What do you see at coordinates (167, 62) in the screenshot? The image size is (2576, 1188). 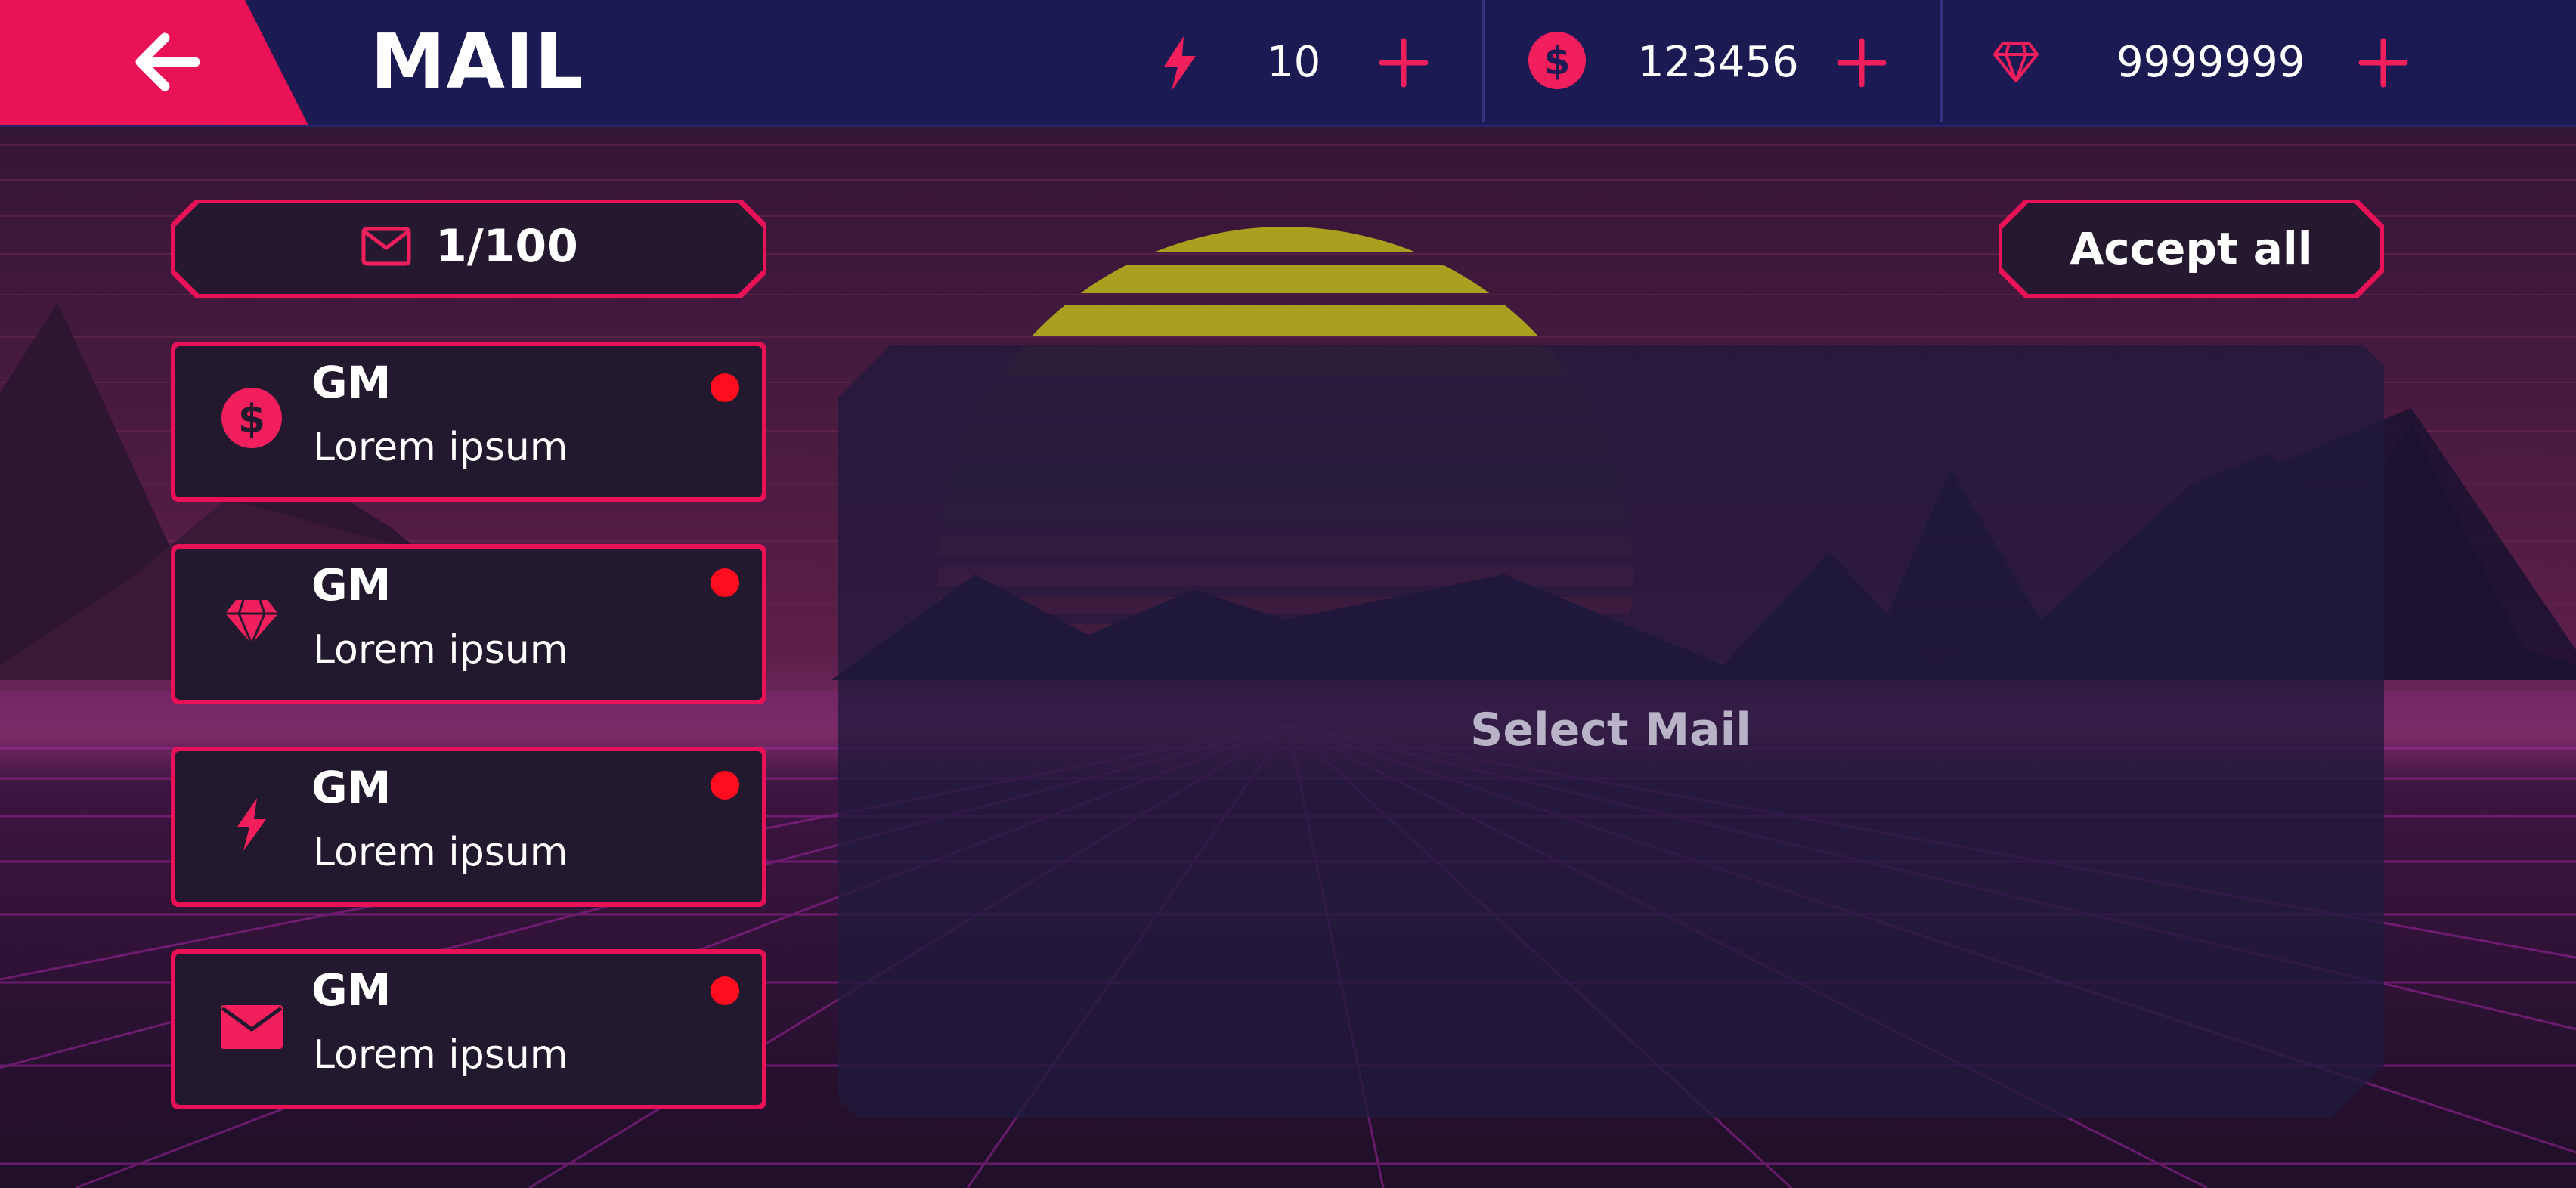 I see `arrow-left-icon` at bounding box center [167, 62].